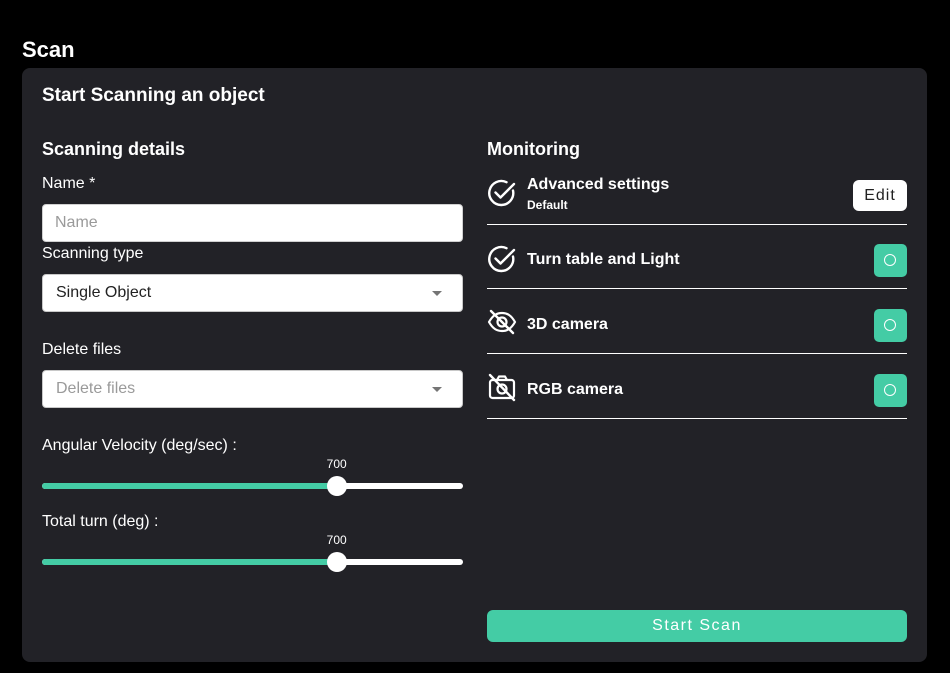  What do you see at coordinates (252, 476) in the screenshot?
I see `angular-velocity-slider: 700` at bounding box center [252, 476].